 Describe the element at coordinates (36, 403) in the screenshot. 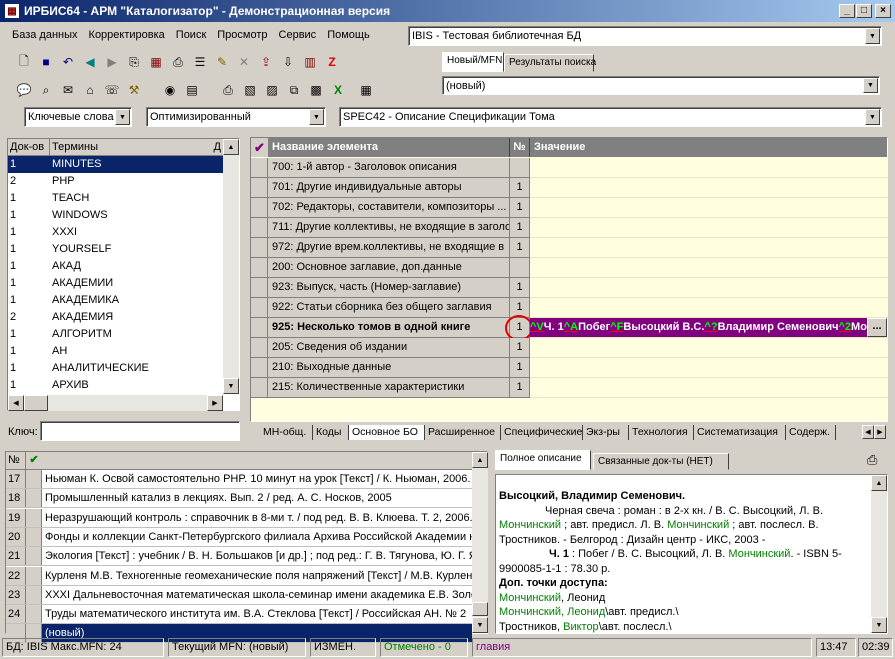

I see `hscroll-thumb` at that location.